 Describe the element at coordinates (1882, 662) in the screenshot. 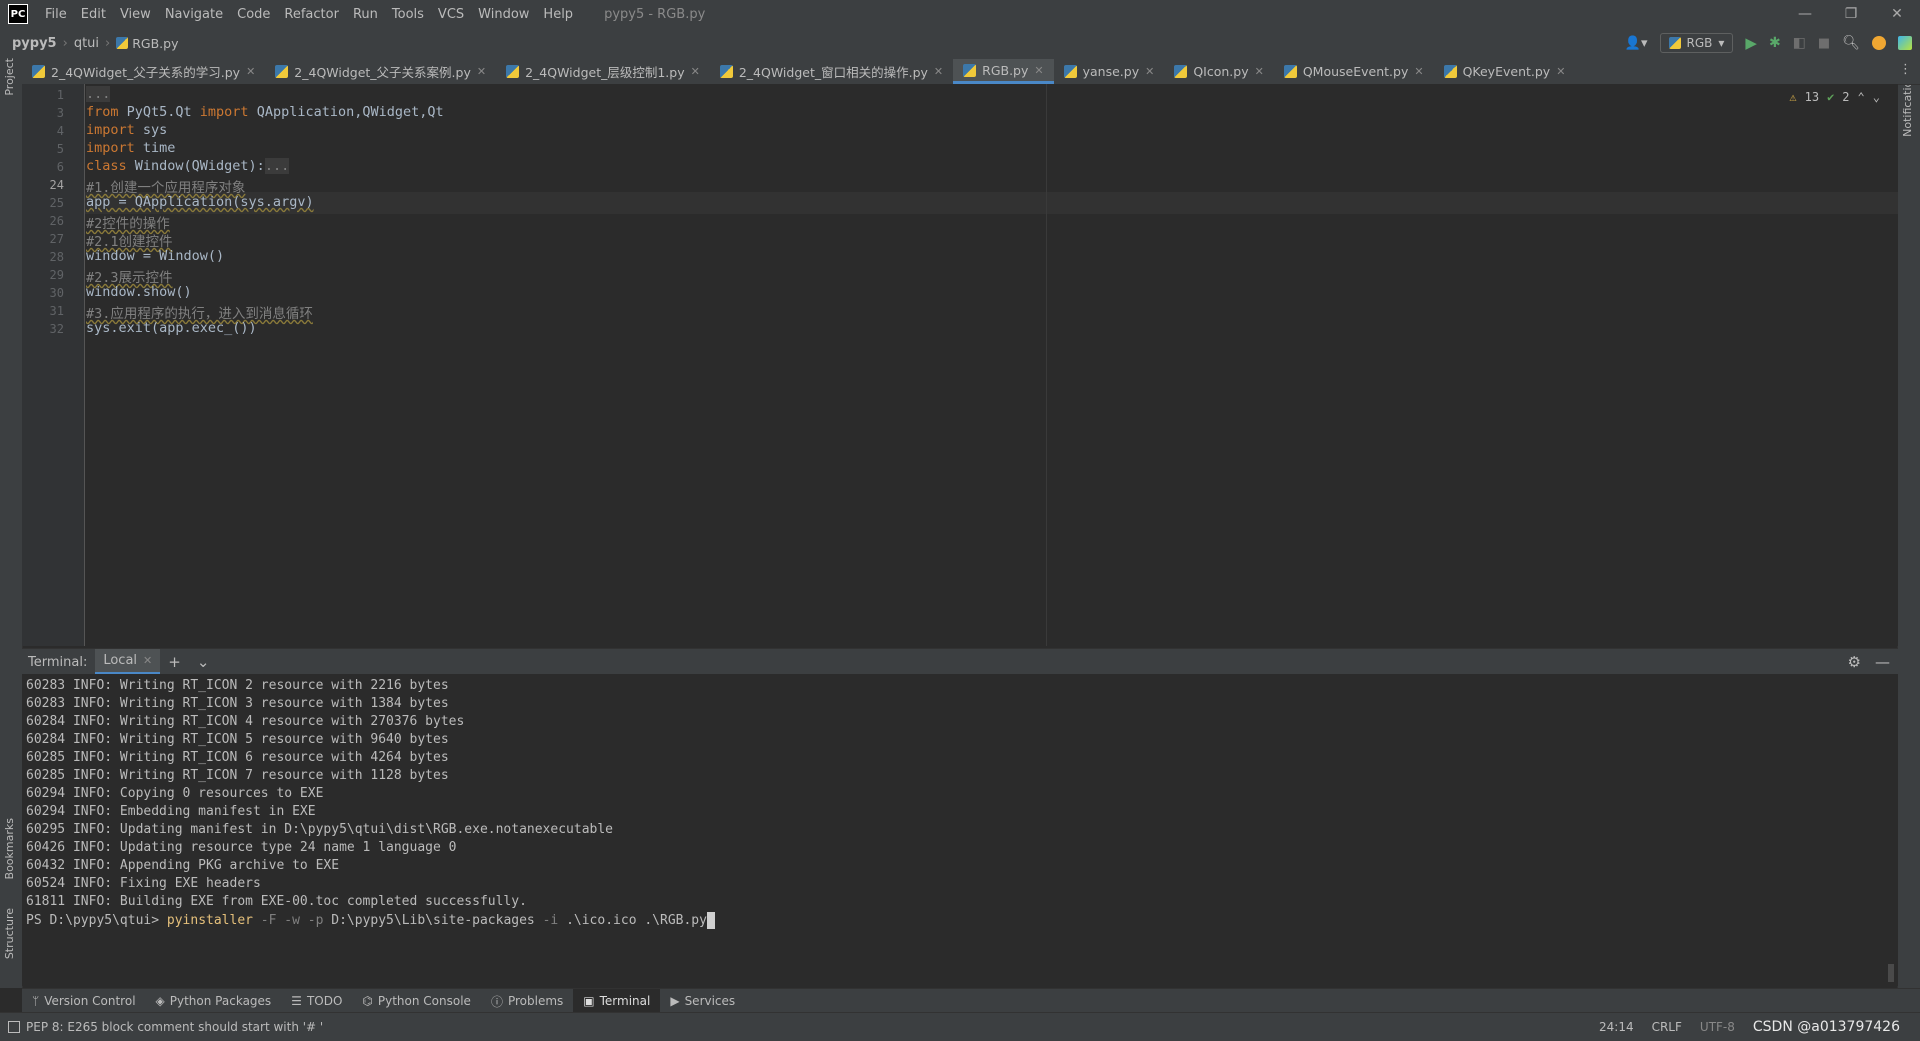

I see `hide-icon: —` at that location.